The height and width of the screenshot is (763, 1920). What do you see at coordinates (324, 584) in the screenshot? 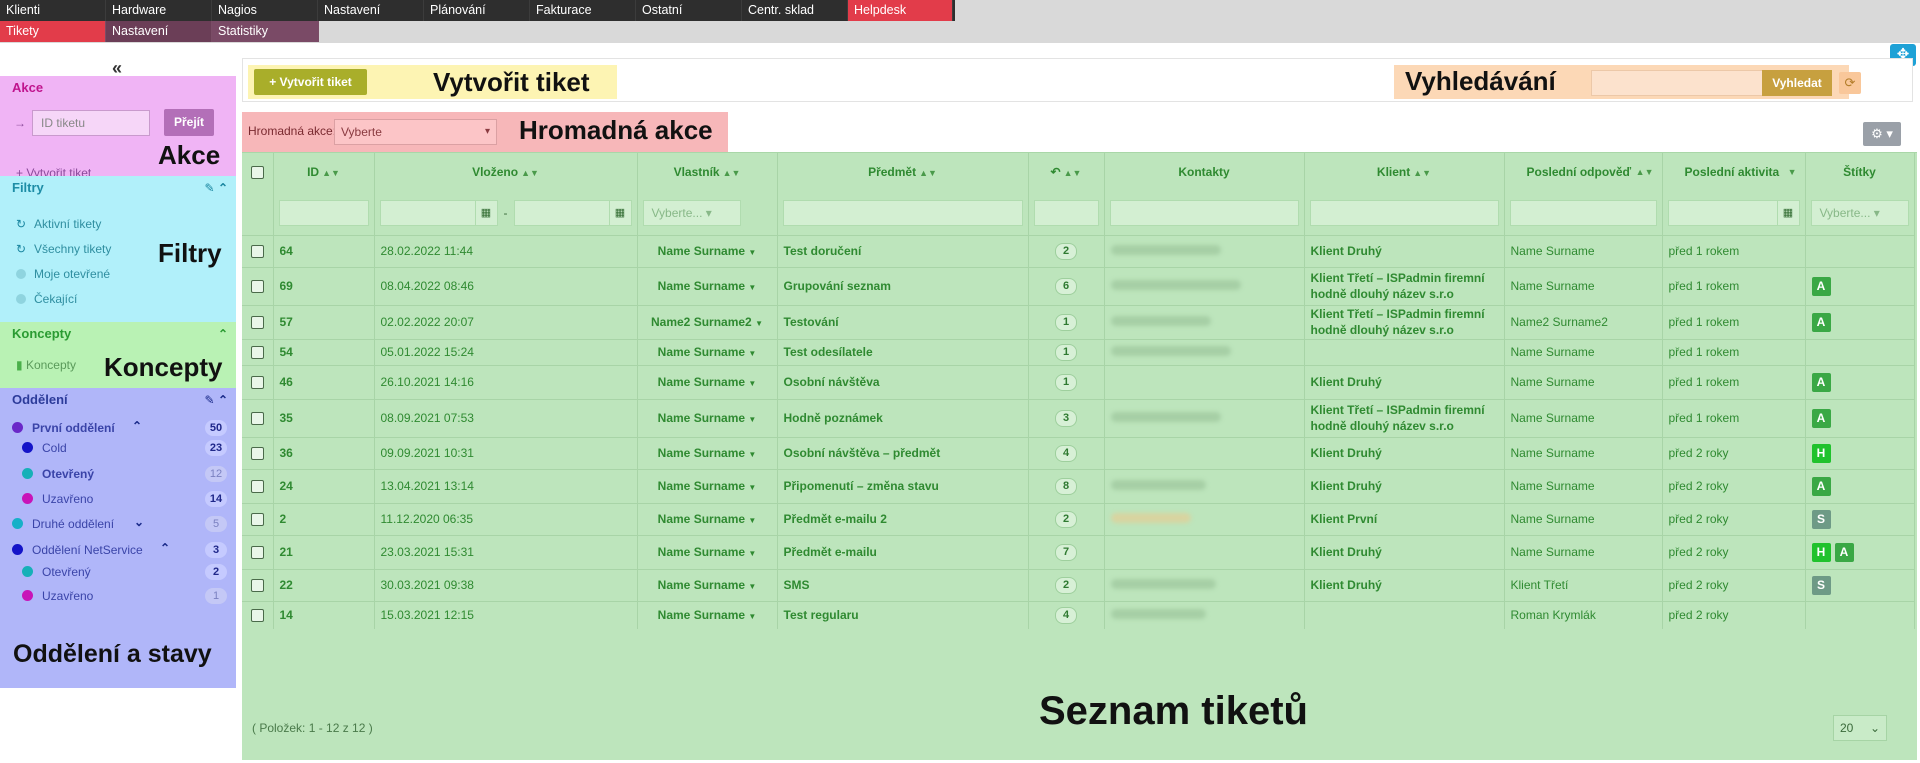
I see `ticket-id: 22` at bounding box center [324, 584].